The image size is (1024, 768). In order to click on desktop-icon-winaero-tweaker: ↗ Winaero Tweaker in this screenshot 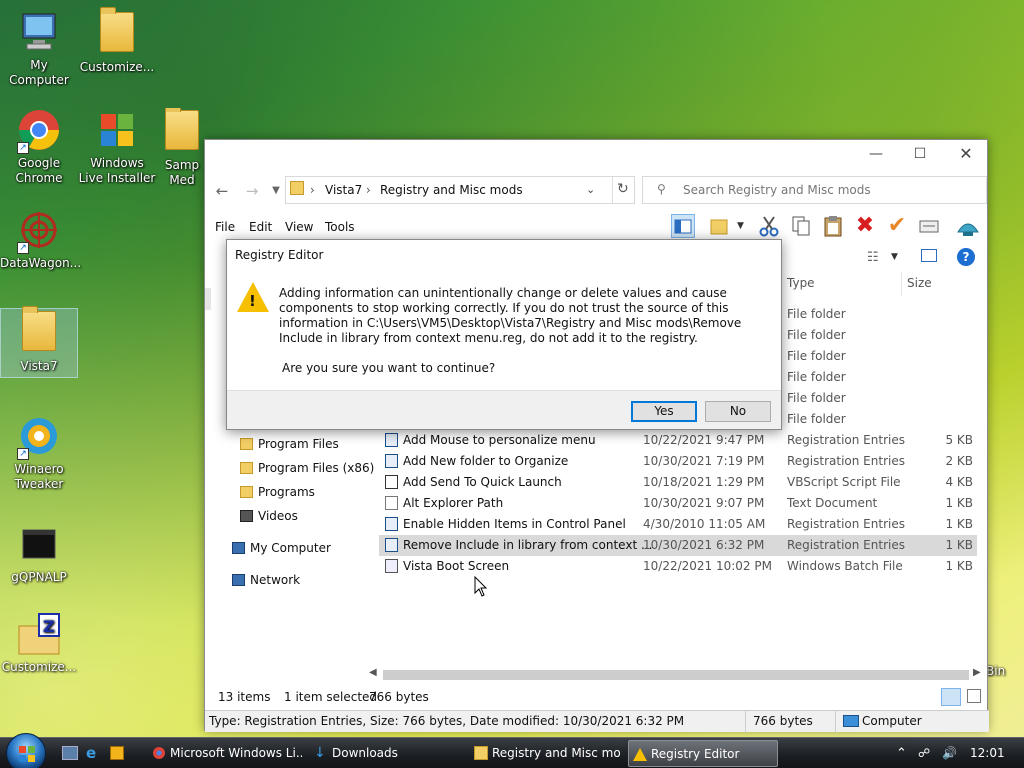, I will do `click(39, 453)`.